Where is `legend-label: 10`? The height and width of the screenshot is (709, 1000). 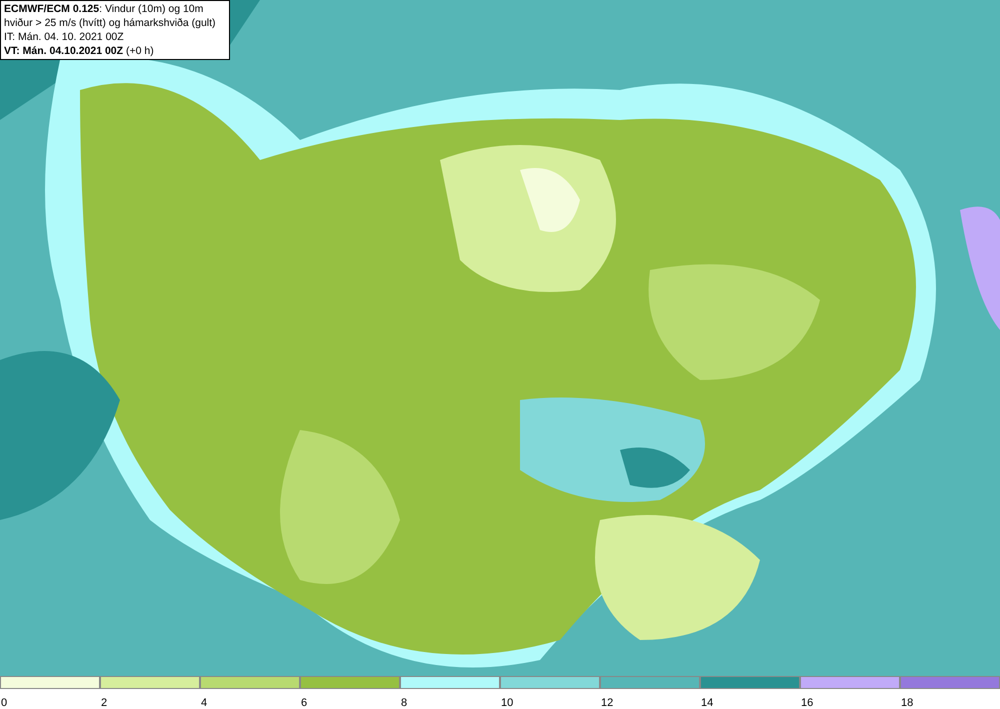 legend-label: 10 is located at coordinates (507, 703).